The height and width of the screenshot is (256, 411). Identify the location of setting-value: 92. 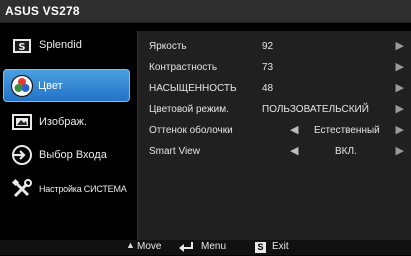
(268, 46).